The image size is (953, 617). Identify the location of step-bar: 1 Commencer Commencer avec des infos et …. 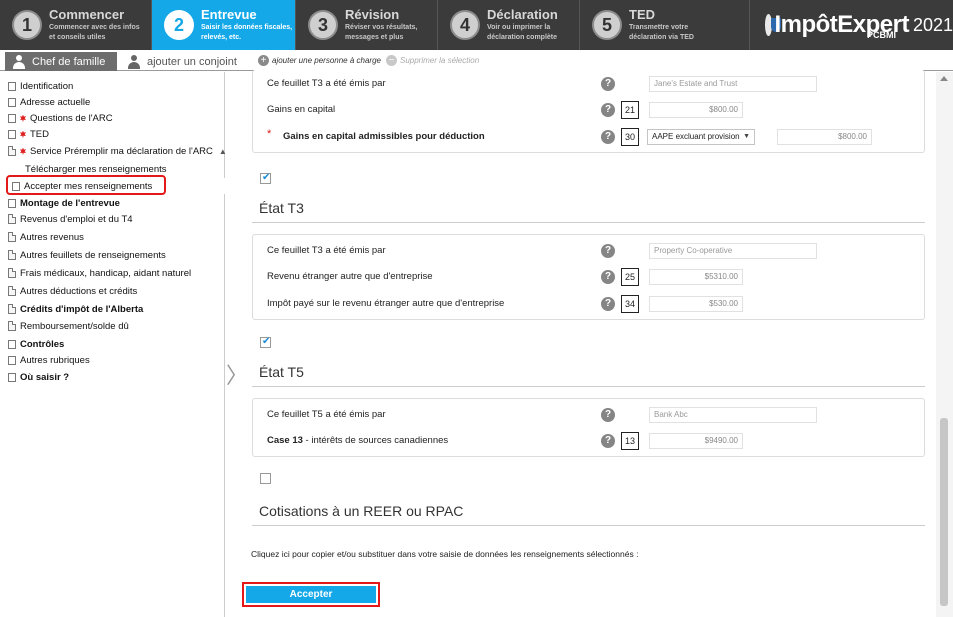
(476, 25).